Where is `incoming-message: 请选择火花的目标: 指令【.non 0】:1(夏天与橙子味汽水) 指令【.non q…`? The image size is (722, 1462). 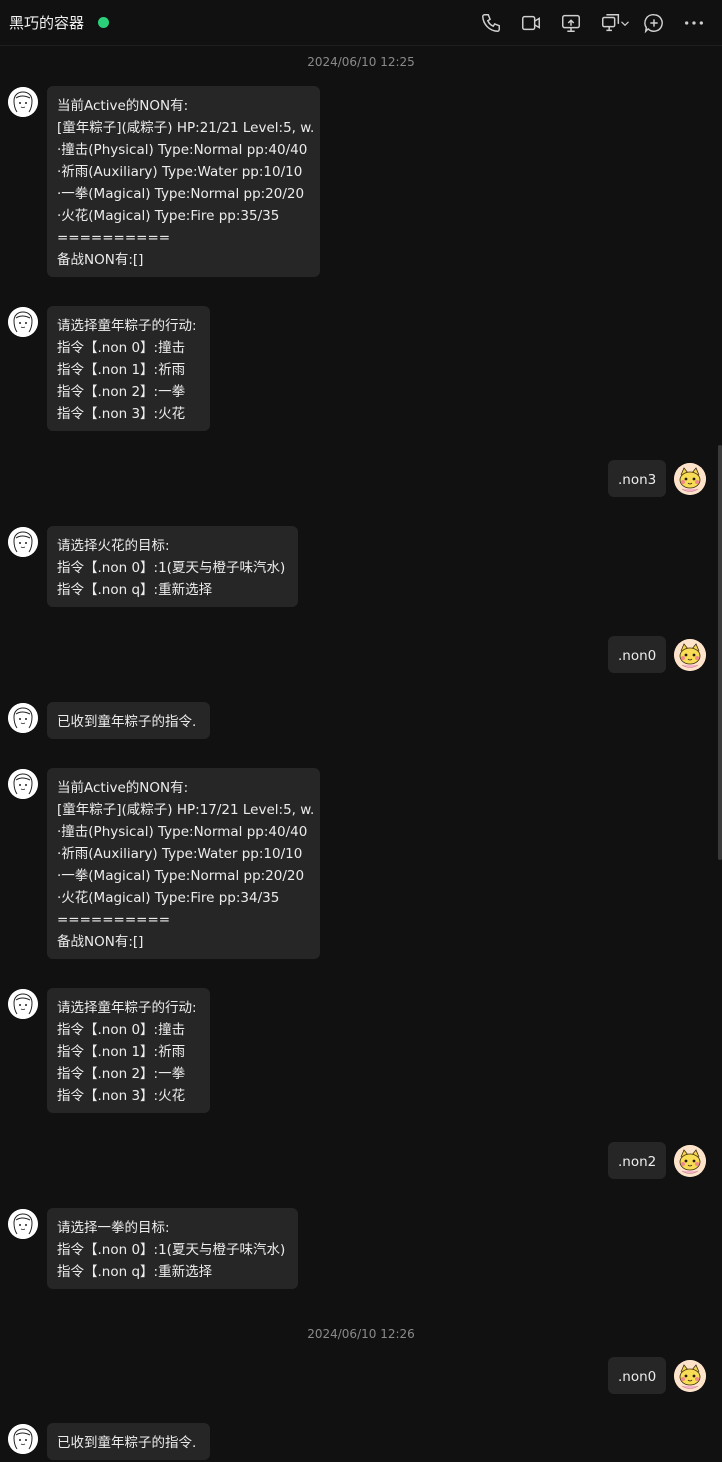 incoming-message: 请选择火花的目标: 指令【.non 0】:1(夏天与橙子味汽水) 指令【.non q… is located at coordinates (361, 566).